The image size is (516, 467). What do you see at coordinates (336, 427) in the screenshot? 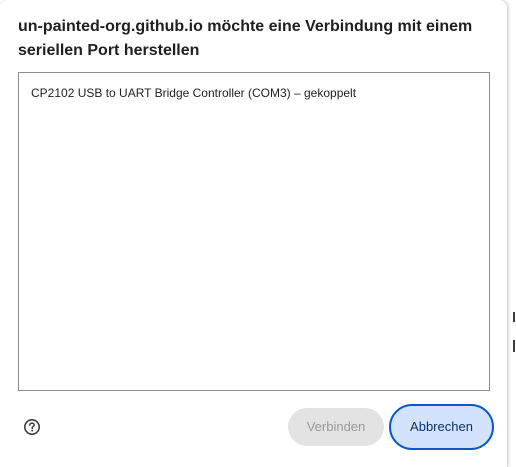
I see `connect-button: Verbinden` at bounding box center [336, 427].